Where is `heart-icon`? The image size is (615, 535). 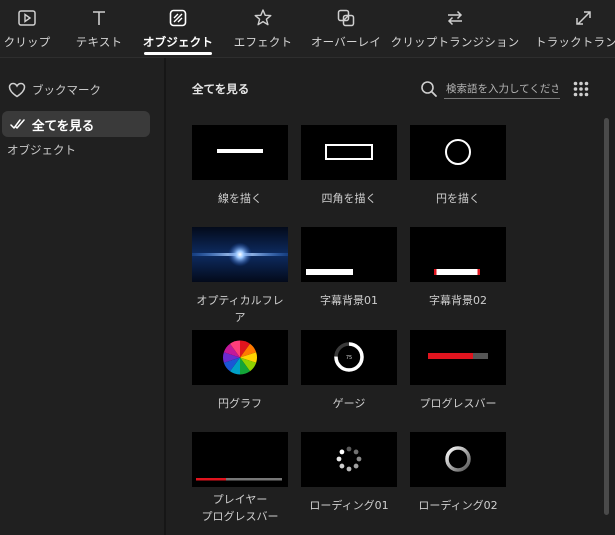 heart-icon is located at coordinates (17, 90).